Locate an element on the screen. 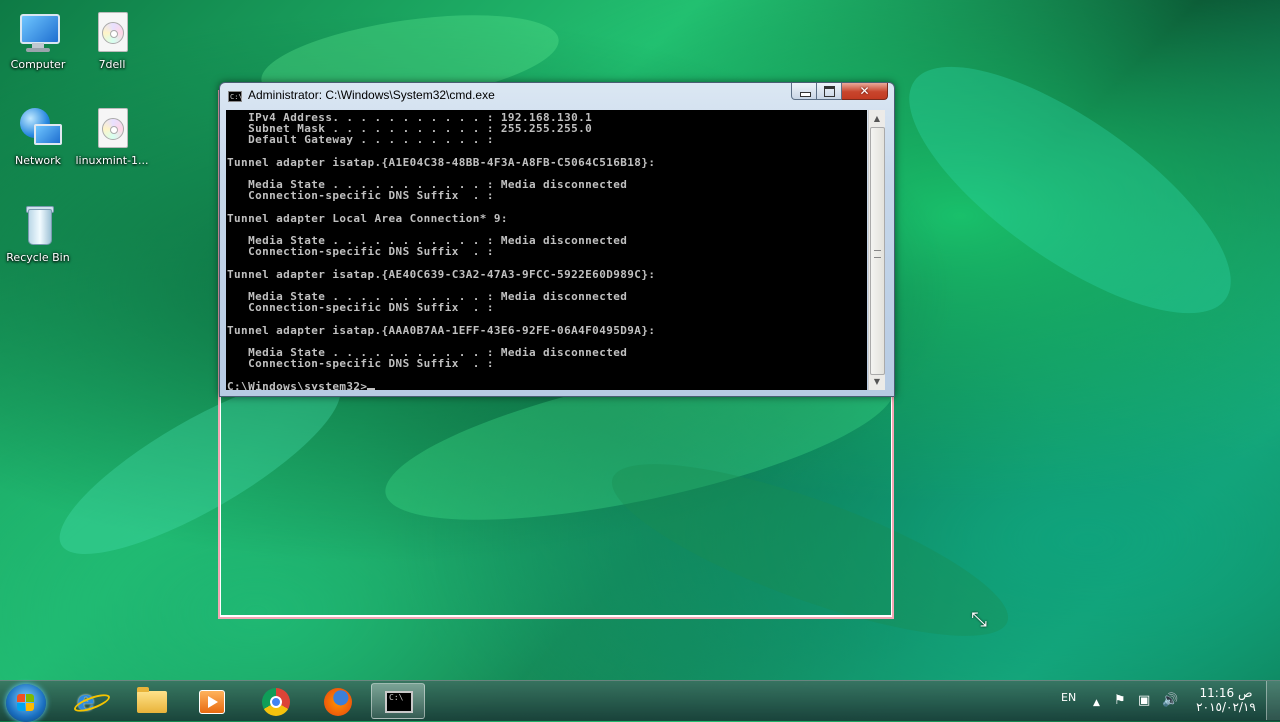  firefox-icon is located at coordinates (338, 702).